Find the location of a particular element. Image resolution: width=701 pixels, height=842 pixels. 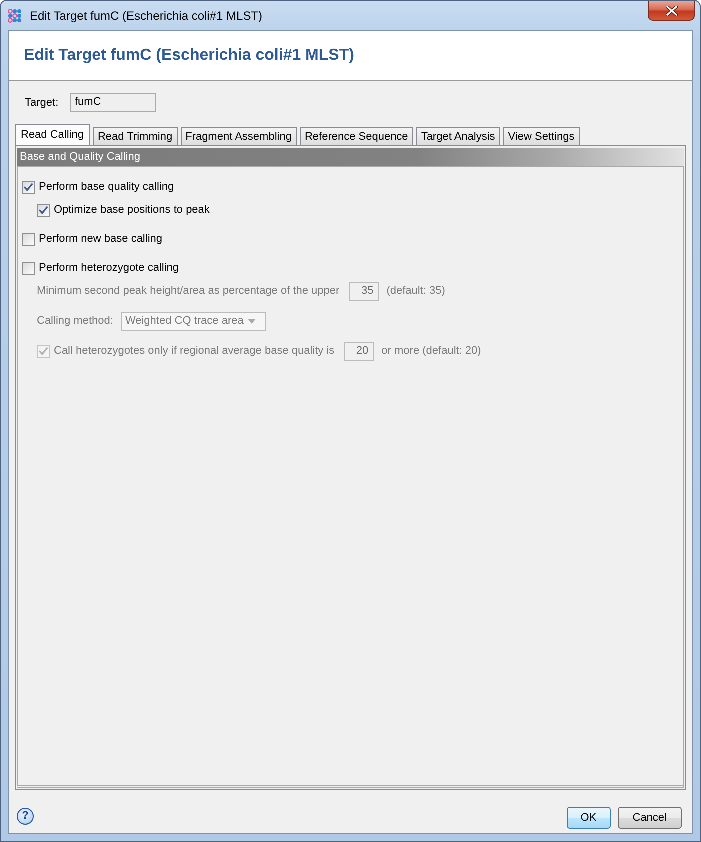

window-title: Edit Target fumC (Escherichia coli#1 MLST) is located at coordinates (146, 15).